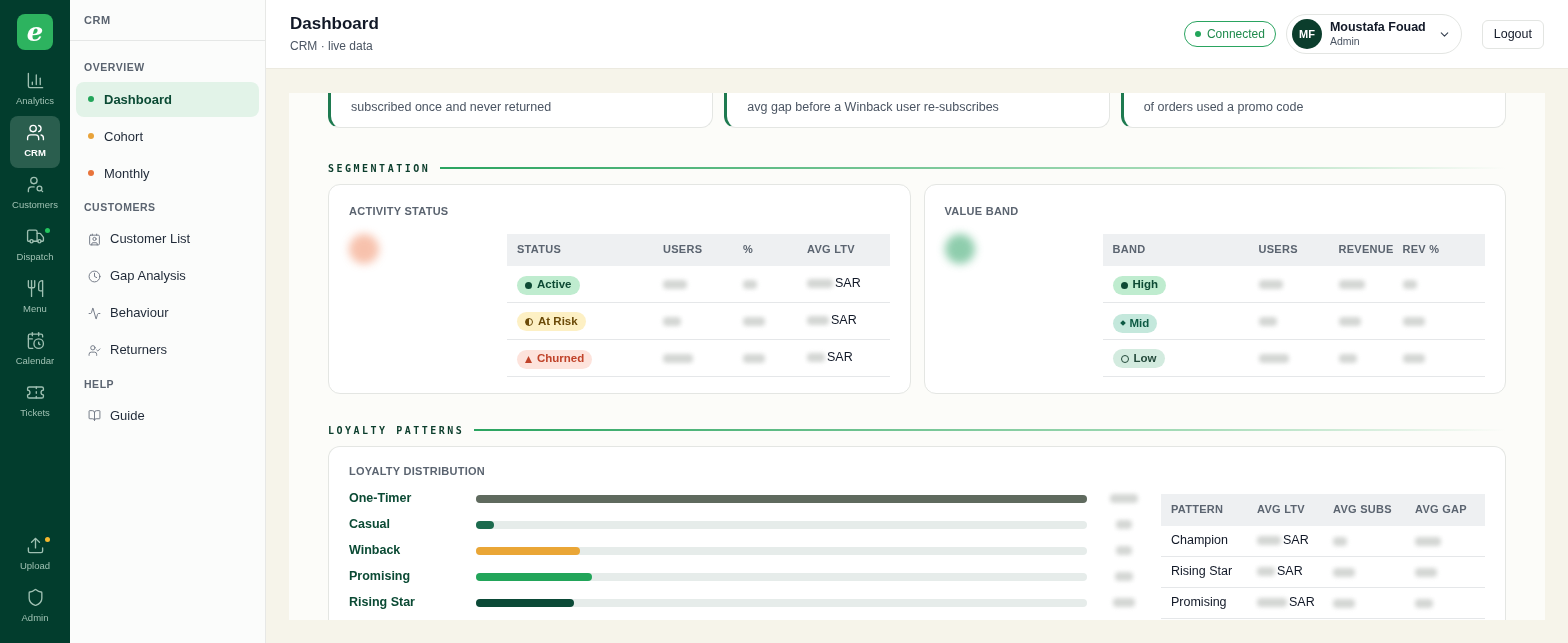 The image size is (1568, 643). I want to click on sidebar-item: Monthly, so click(167, 173).